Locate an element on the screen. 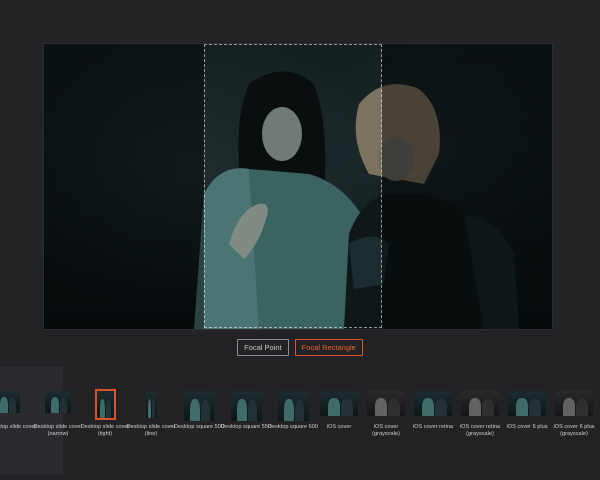 The width and height of the screenshot is (600, 480). crop-preset-item: Desktop square 550 is located at coordinates (246, 411).